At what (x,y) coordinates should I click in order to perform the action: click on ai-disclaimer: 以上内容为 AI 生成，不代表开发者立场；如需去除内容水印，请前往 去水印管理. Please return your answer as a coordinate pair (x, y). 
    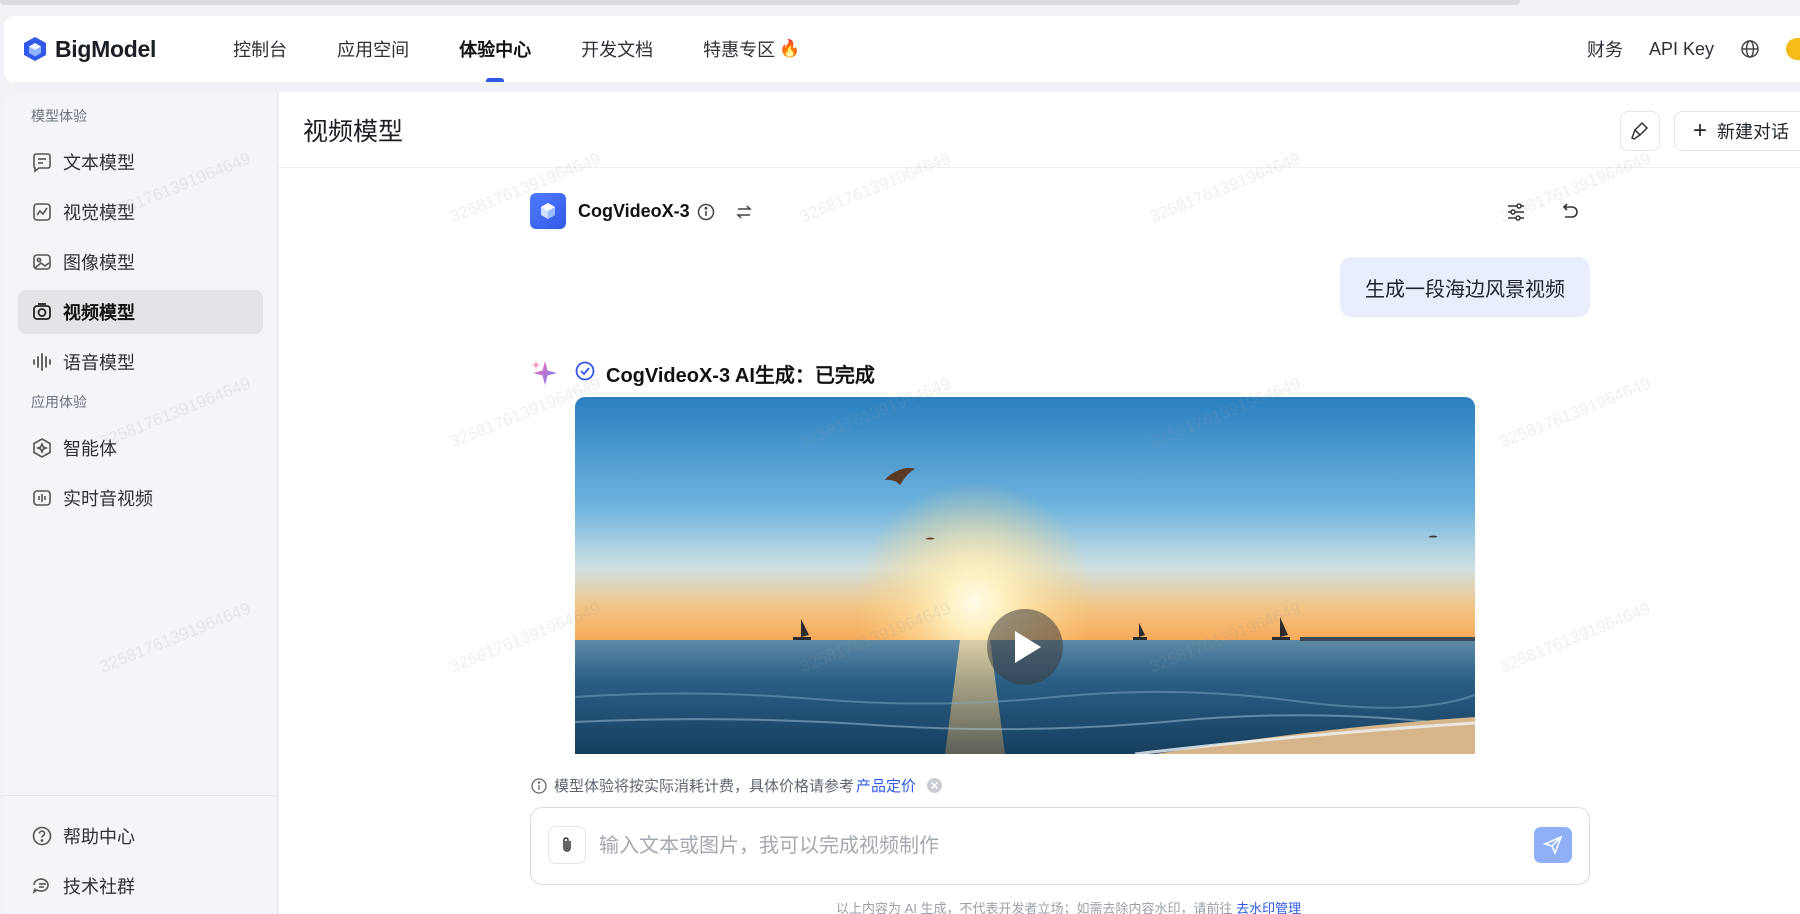
    Looking at the image, I should click on (1068, 906).